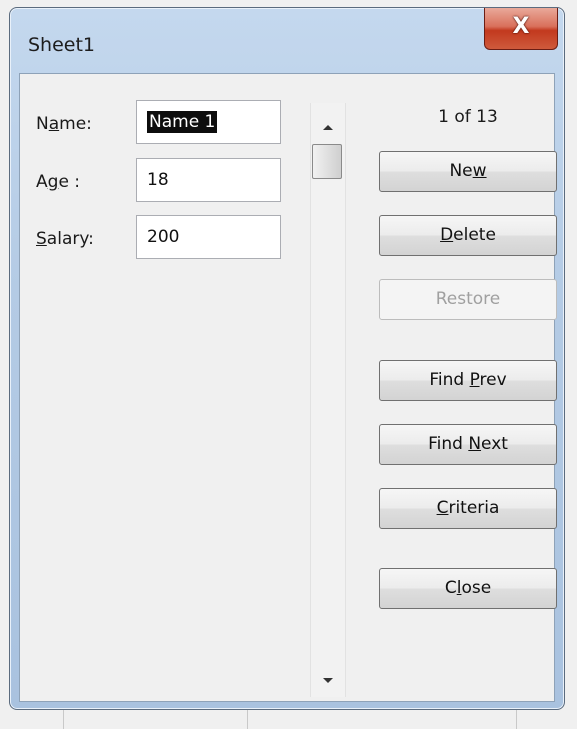  I want to click on criteria-button: Criteria, so click(468, 508).